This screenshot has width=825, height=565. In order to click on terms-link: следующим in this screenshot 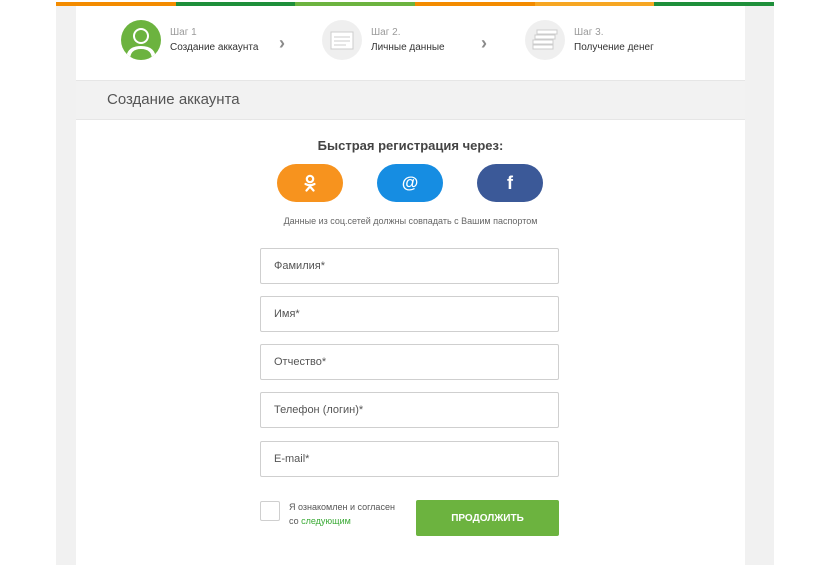, I will do `click(326, 521)`.